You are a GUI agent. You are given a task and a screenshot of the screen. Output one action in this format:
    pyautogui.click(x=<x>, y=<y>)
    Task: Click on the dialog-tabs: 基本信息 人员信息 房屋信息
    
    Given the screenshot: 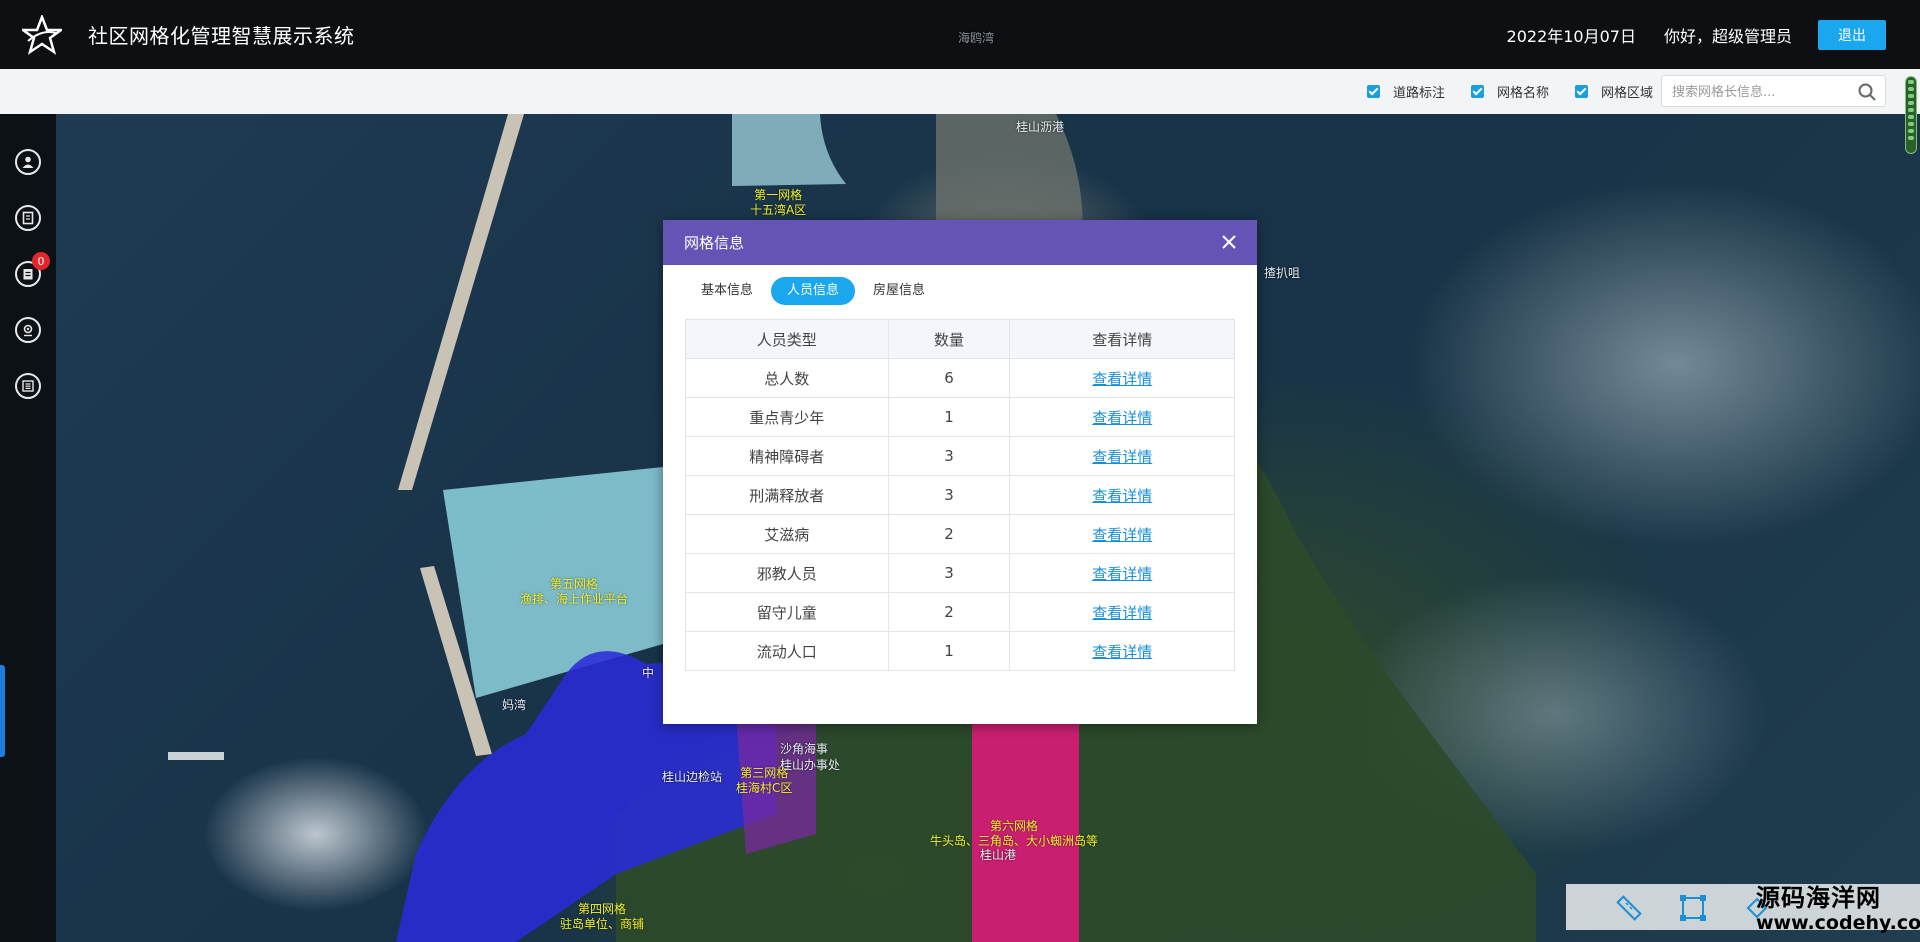 What is the action you would take?
    pyautogui.click(x=814, y=291)
    